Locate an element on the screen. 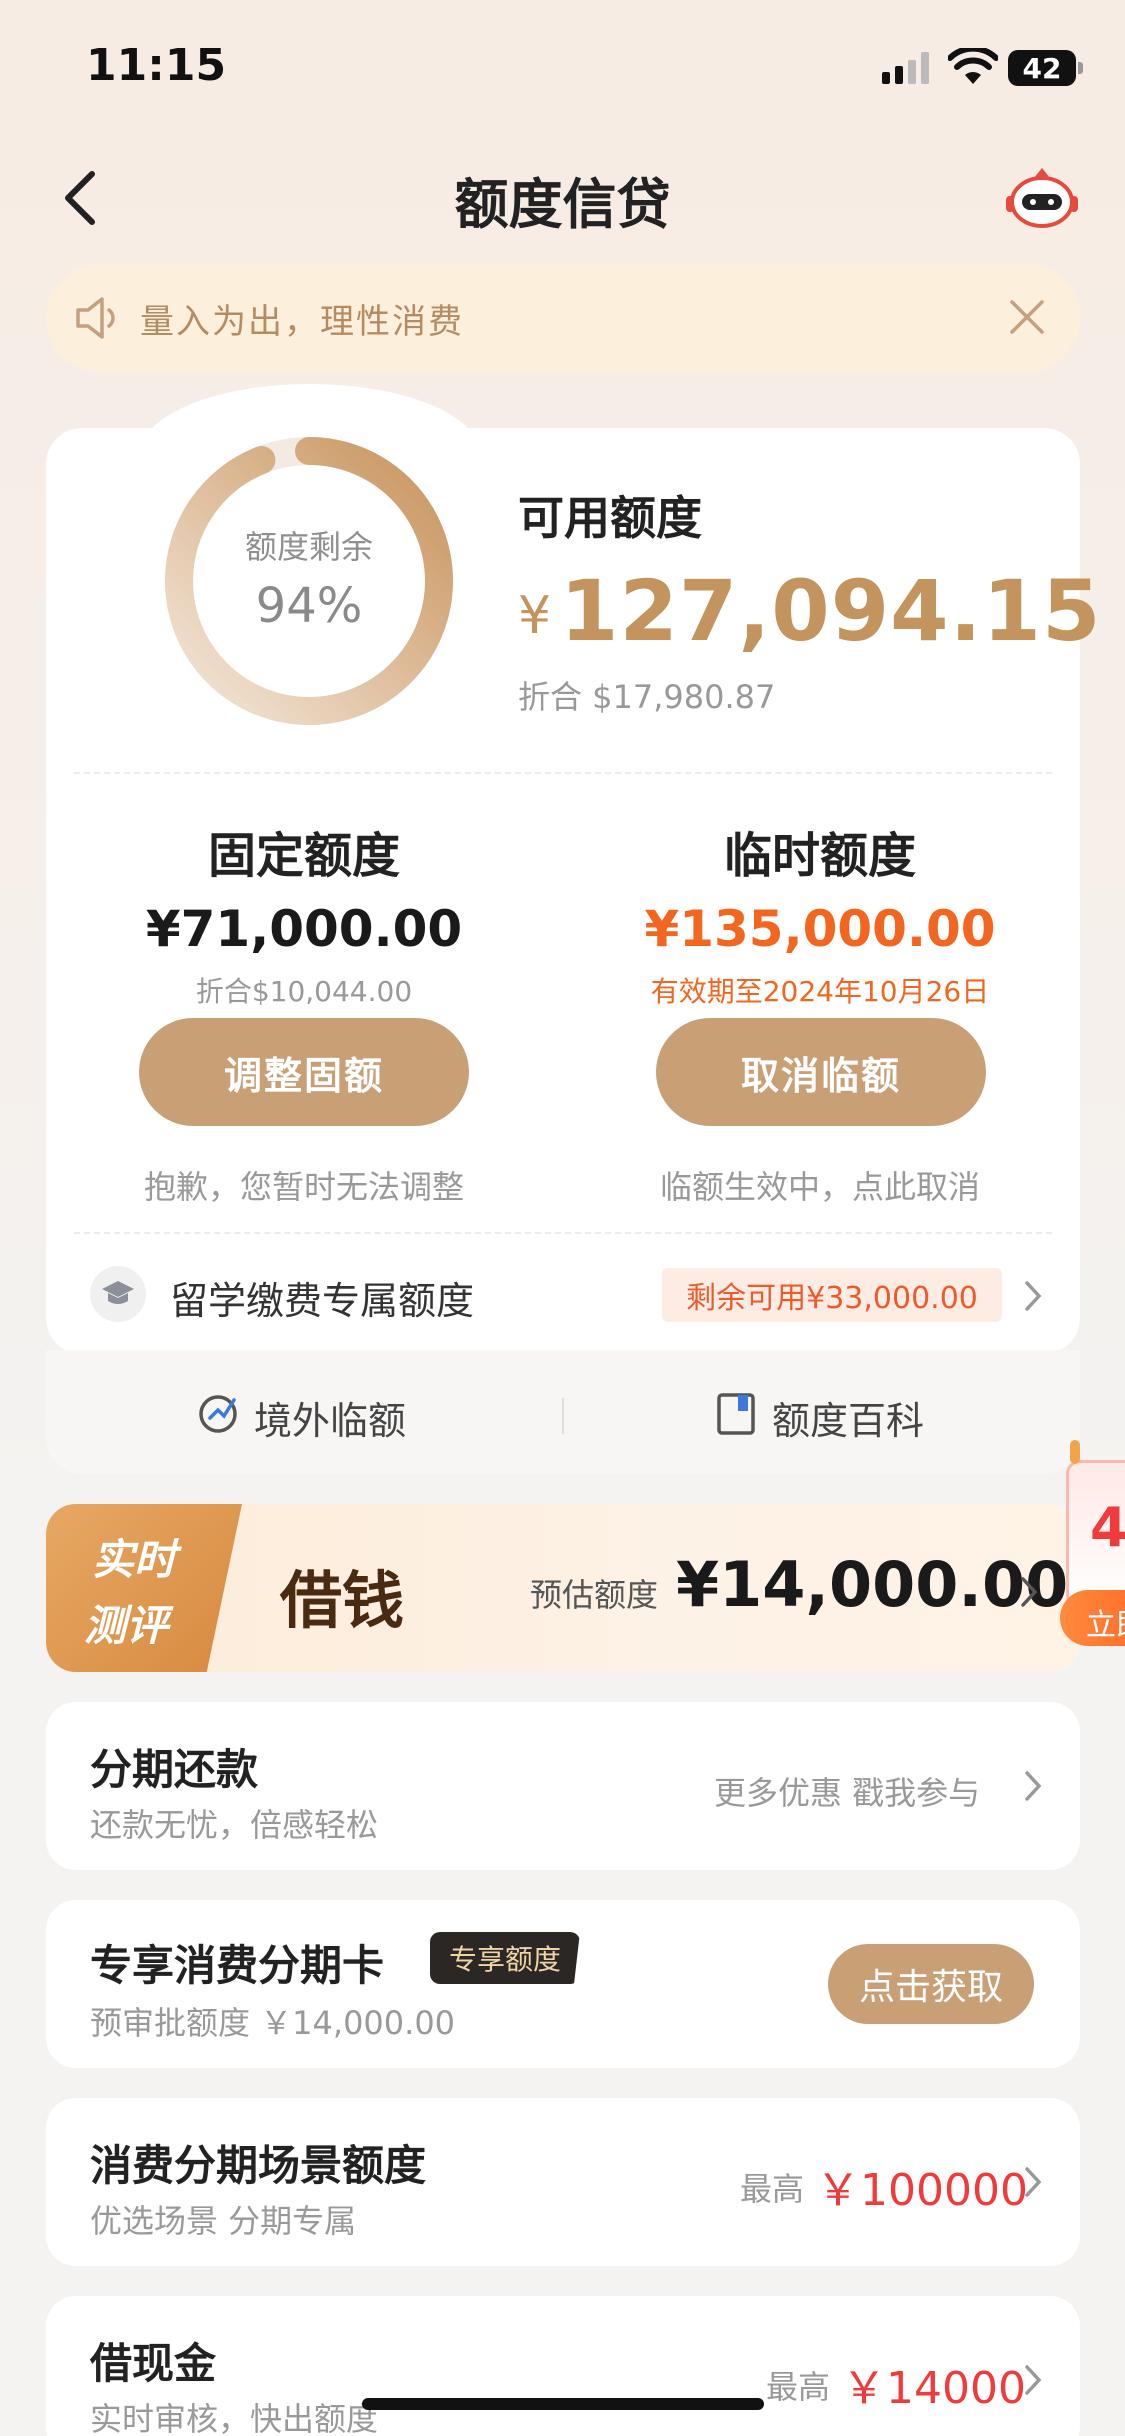 The height and width of the screenshot is (2436, 1125). cancel-temporary-button: 取消临额 is located at coordinates (821, 1072).